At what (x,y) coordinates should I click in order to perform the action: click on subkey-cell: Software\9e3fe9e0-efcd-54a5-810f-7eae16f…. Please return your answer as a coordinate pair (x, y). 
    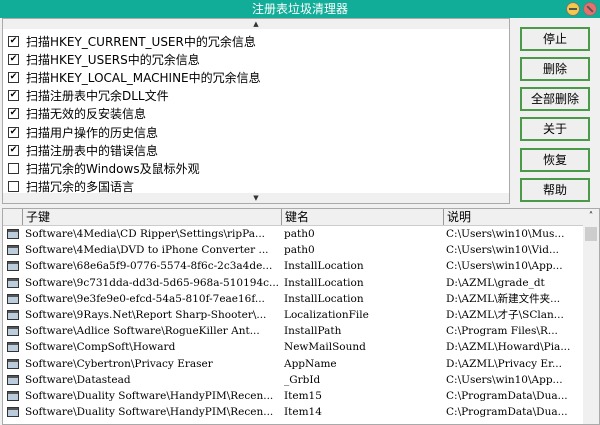
    Looking at the image, I should click on (145, 298).